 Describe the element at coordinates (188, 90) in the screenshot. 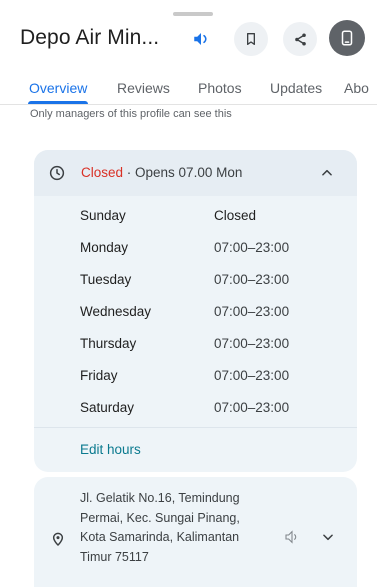

I see `tab-bar: Overview Reviews Photos Updates Abo` at that location.